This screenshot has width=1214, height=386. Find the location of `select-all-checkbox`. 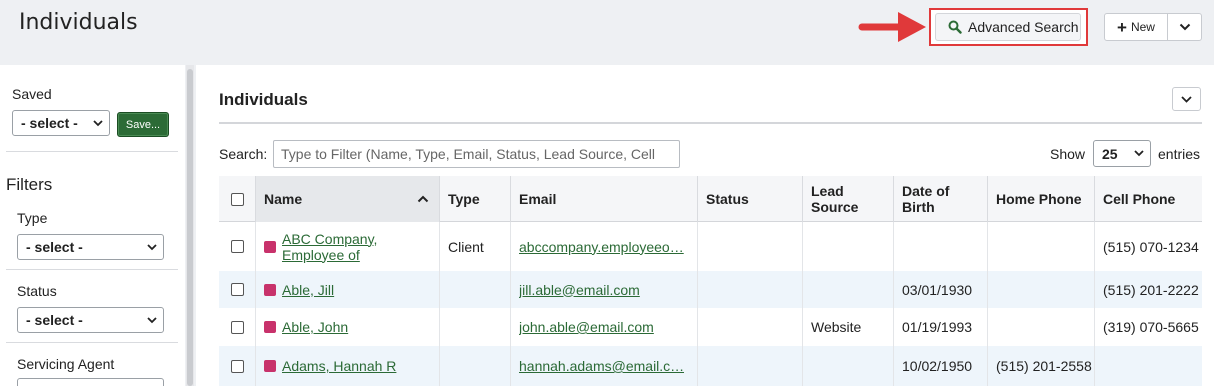

select-all-checkbox is located at coordinates (237, 199).